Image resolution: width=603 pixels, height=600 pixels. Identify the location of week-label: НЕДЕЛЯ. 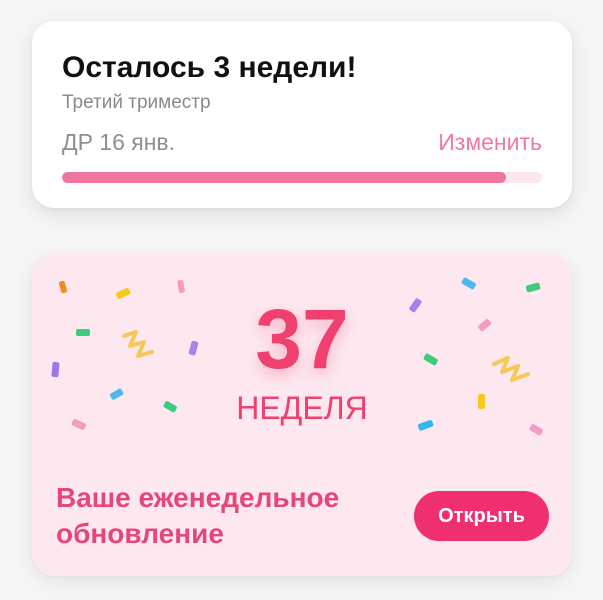
(302, 408).